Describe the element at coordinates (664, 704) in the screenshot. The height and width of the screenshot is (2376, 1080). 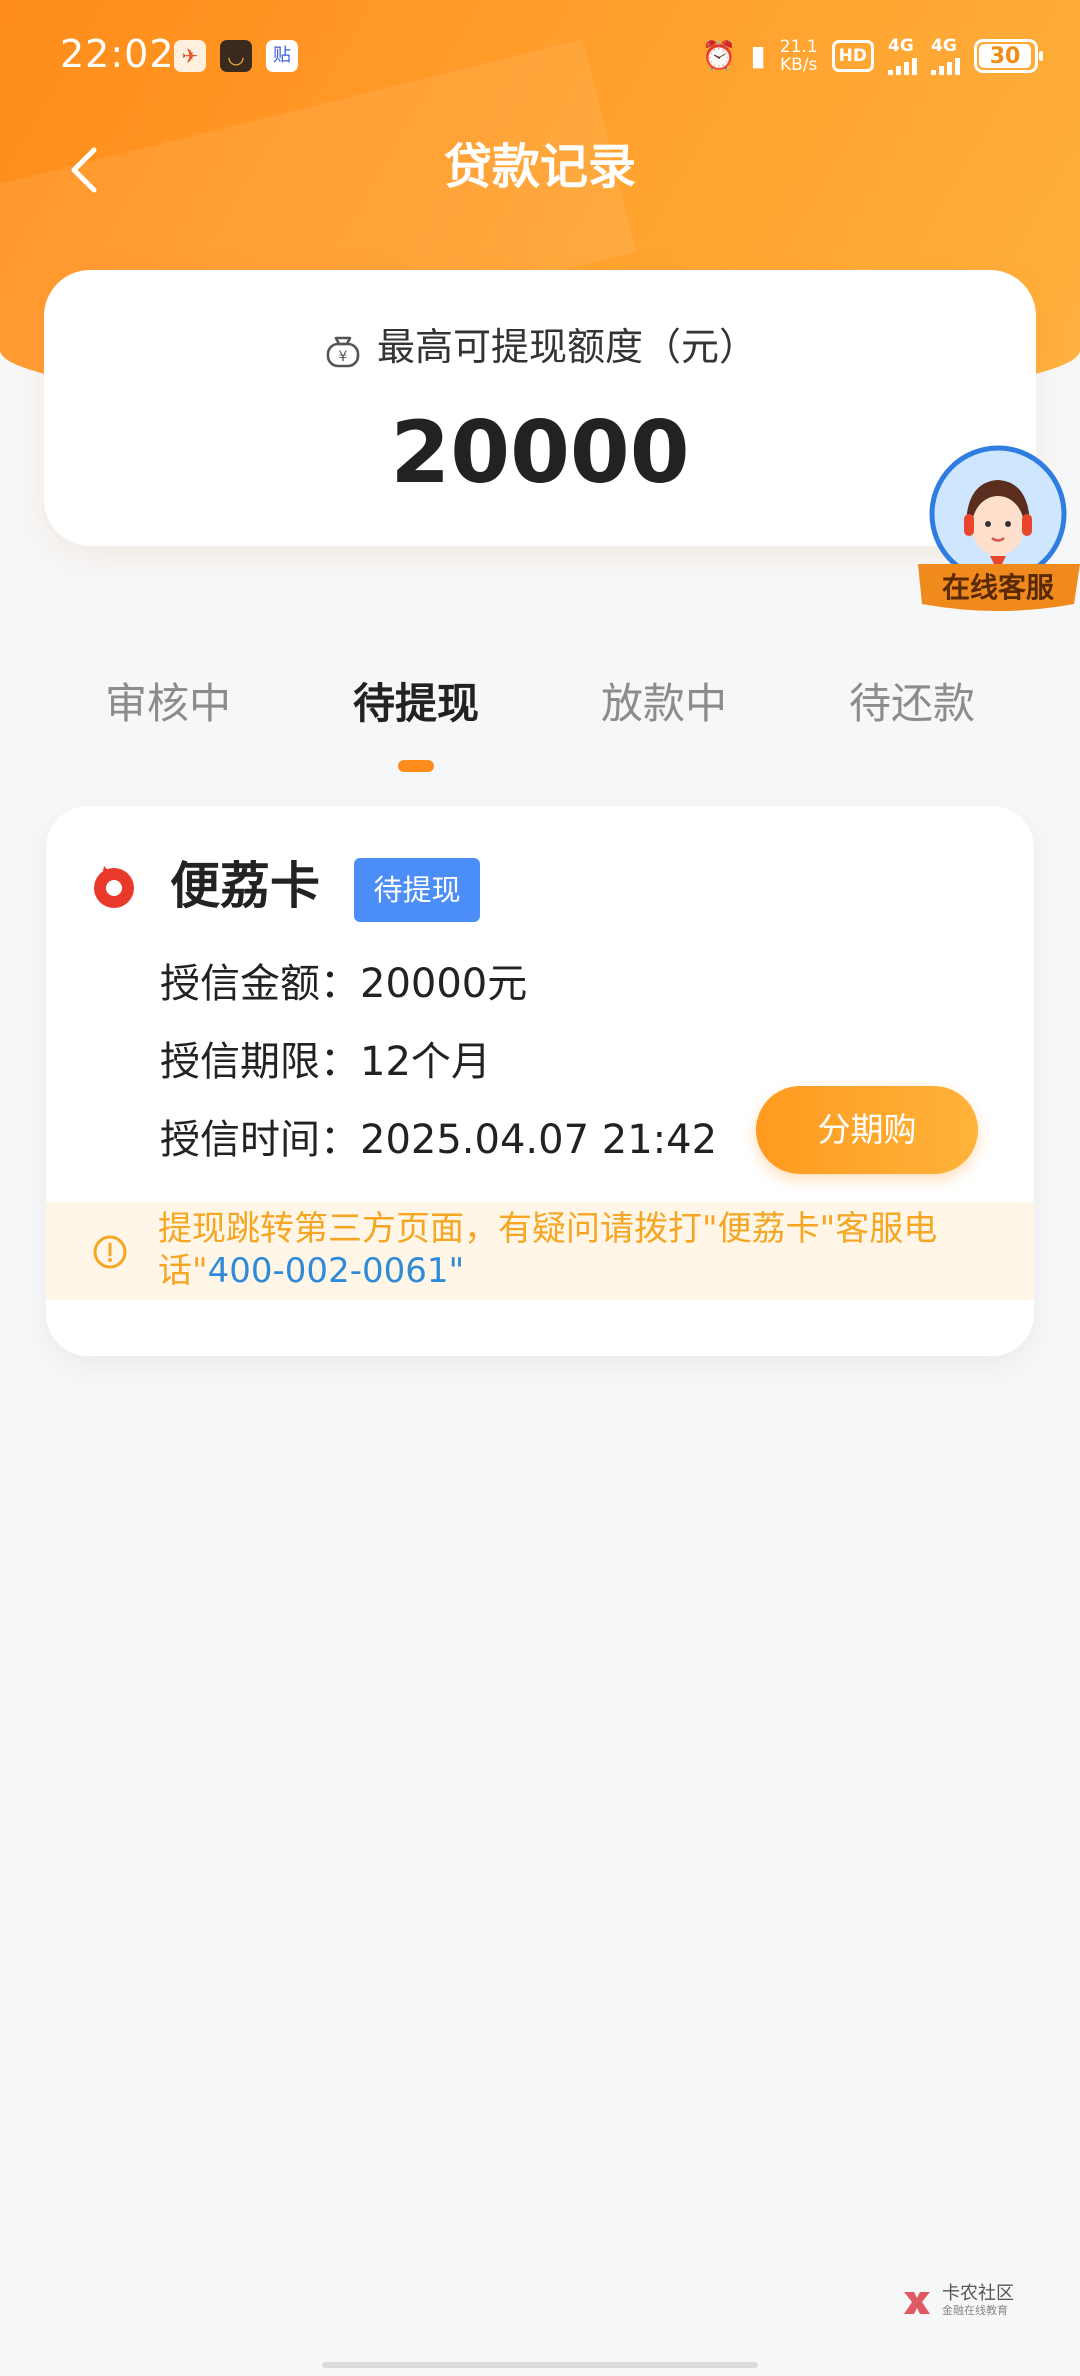
I see `tab-disbursing: 放款中` at that location.